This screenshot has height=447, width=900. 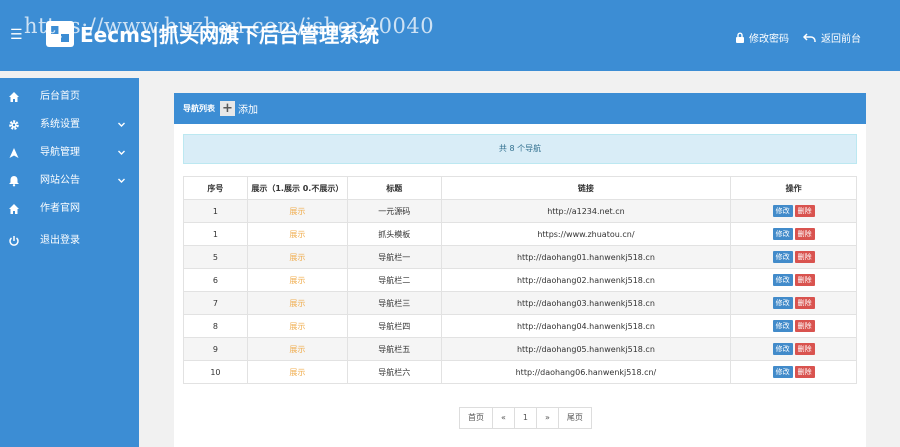 What do you see at coordinates (394, 326) in the screenshot?
I see `row-title: 导航栏四` at bounding box center [394, 326].